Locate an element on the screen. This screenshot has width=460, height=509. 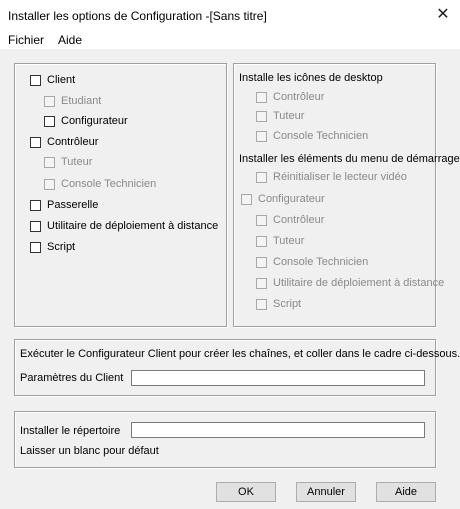
checkbox-etudiant: Etudiant is located at coordinates (72, 101).